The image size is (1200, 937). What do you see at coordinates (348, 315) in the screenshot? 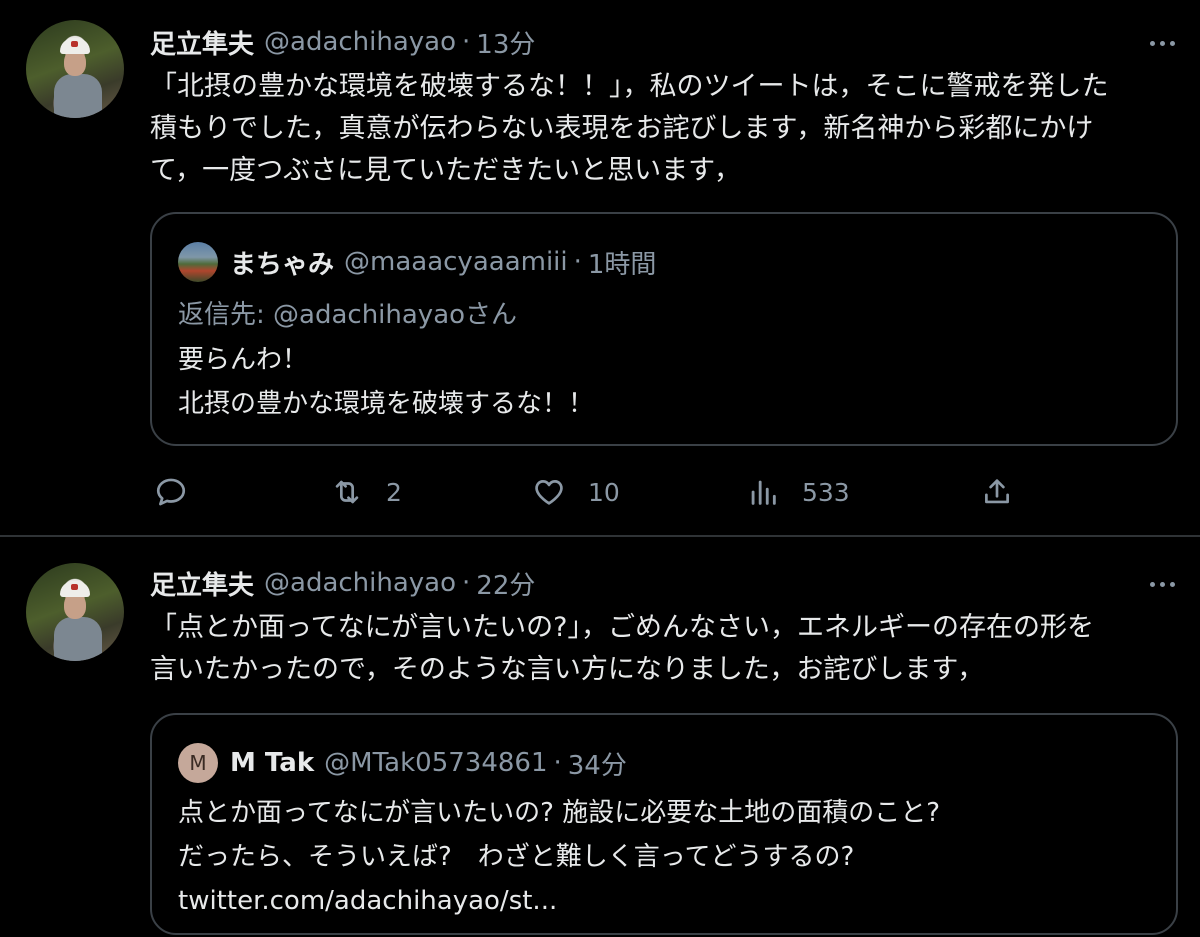
I see `reply-to-label: 返信先: @adachihayaoさん` at bounding box center [348, 315].